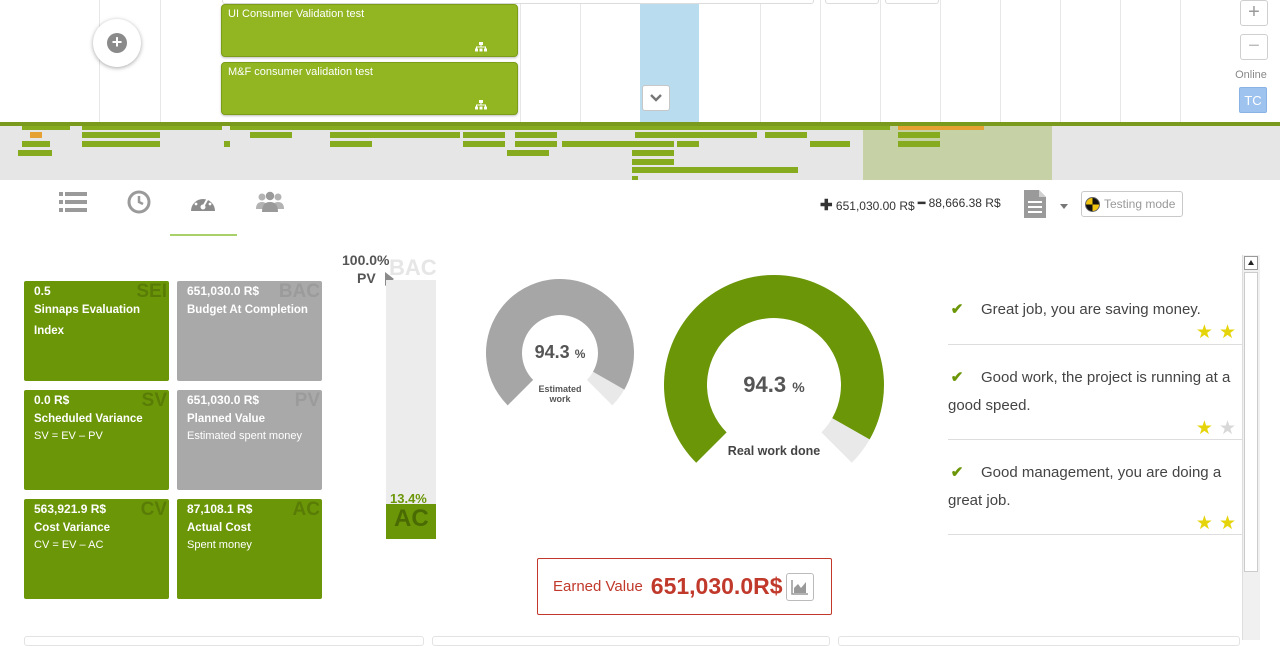 The width and height of the screenshot is (1280, 646). I want to click on earned-value-label: Earned Value, so click(598, 586).